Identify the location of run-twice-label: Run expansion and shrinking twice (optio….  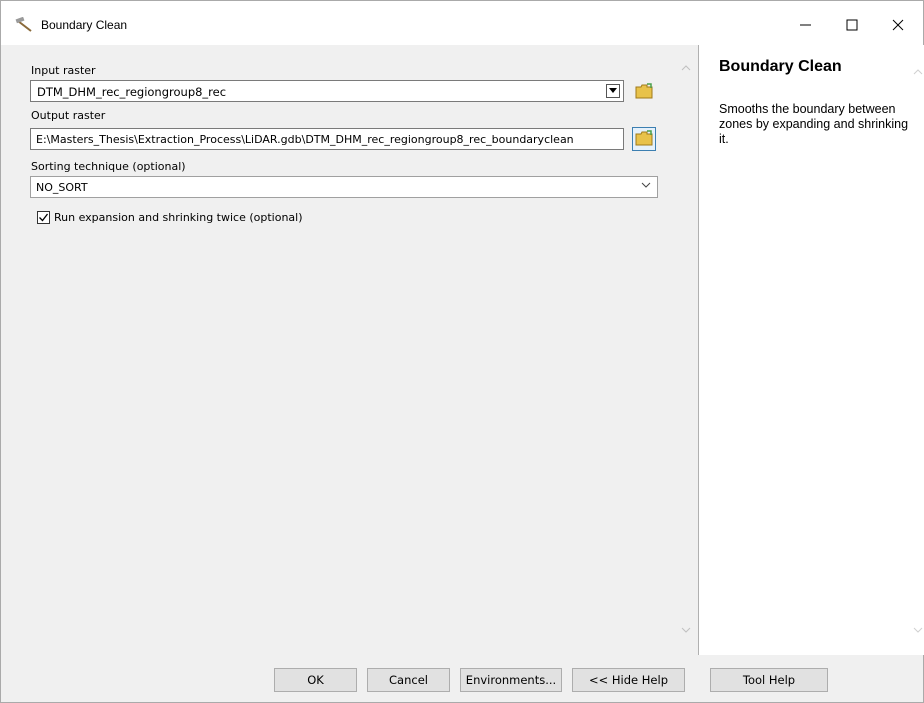
(178, 217).